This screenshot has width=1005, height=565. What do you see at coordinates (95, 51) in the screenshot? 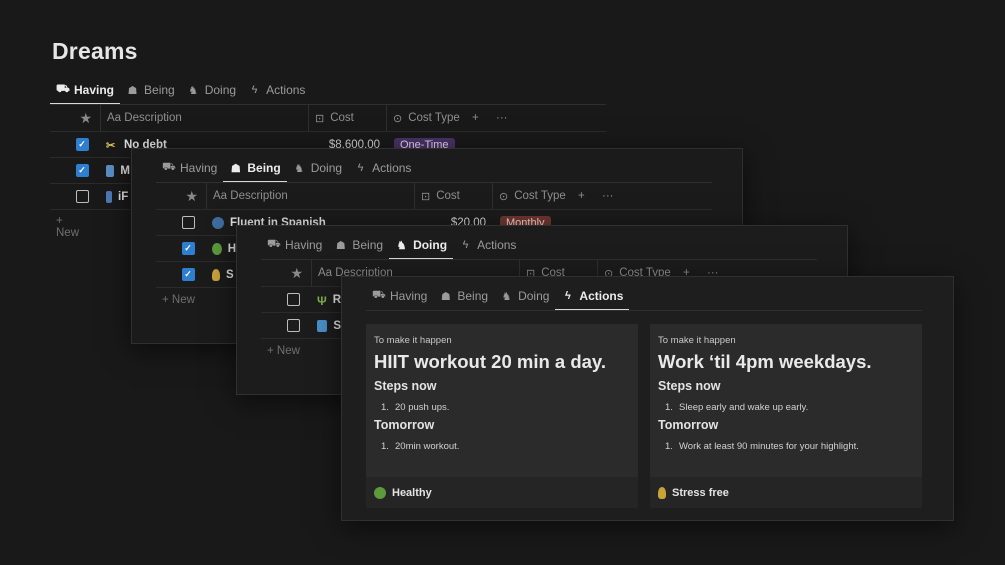
I see `page-title: Dreams` at bounding box center [95, 51].